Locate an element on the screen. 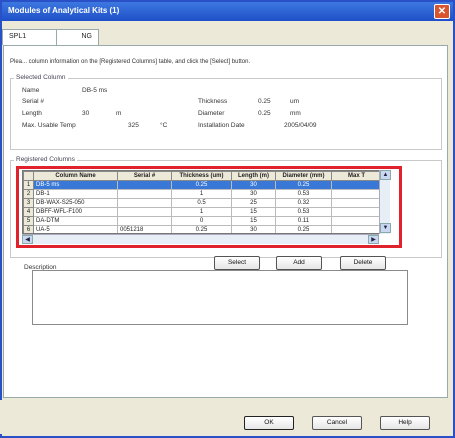 The width and height of the screenshot is (455, 438). row-number-cell: 1 is located at coordinates (28, 185).